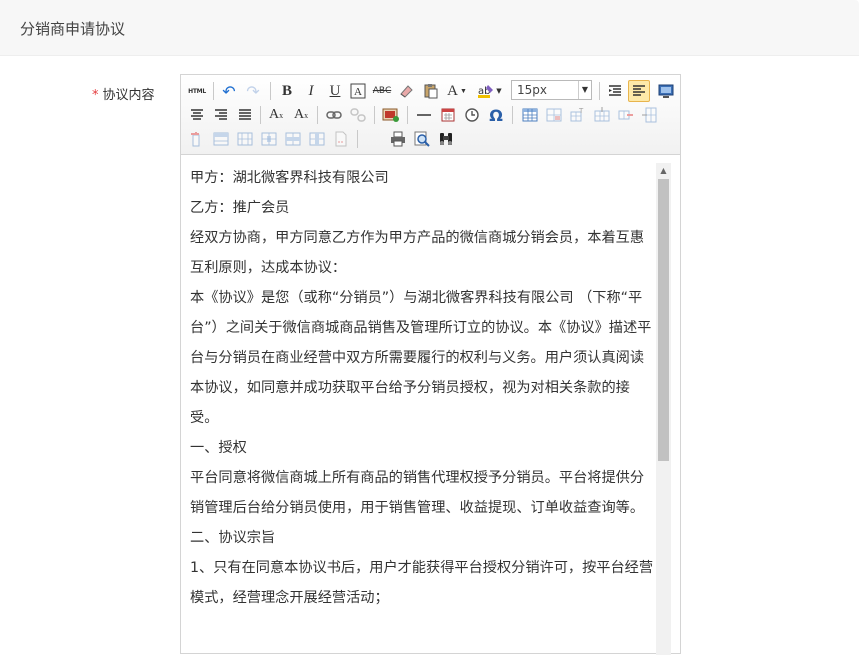 The image size is (859, 655). I want to click on align-justify-icon, so click(245, 115).